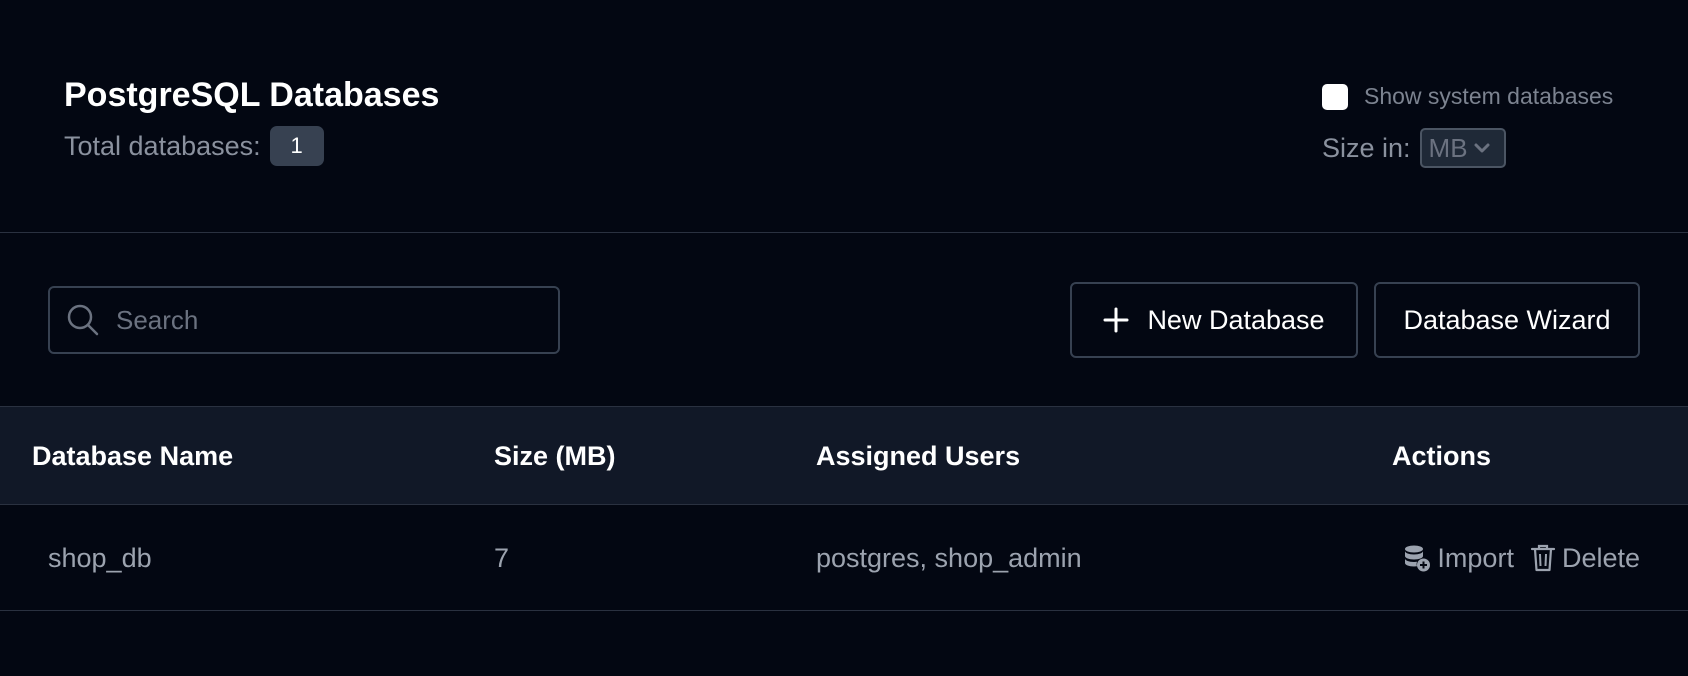 Image resolution: width=1688 pixels, height=676 pixels. Describe the element at coordinates (918, 456) in the screenshot. I see `column-header-users: Assigned Users` at that location.